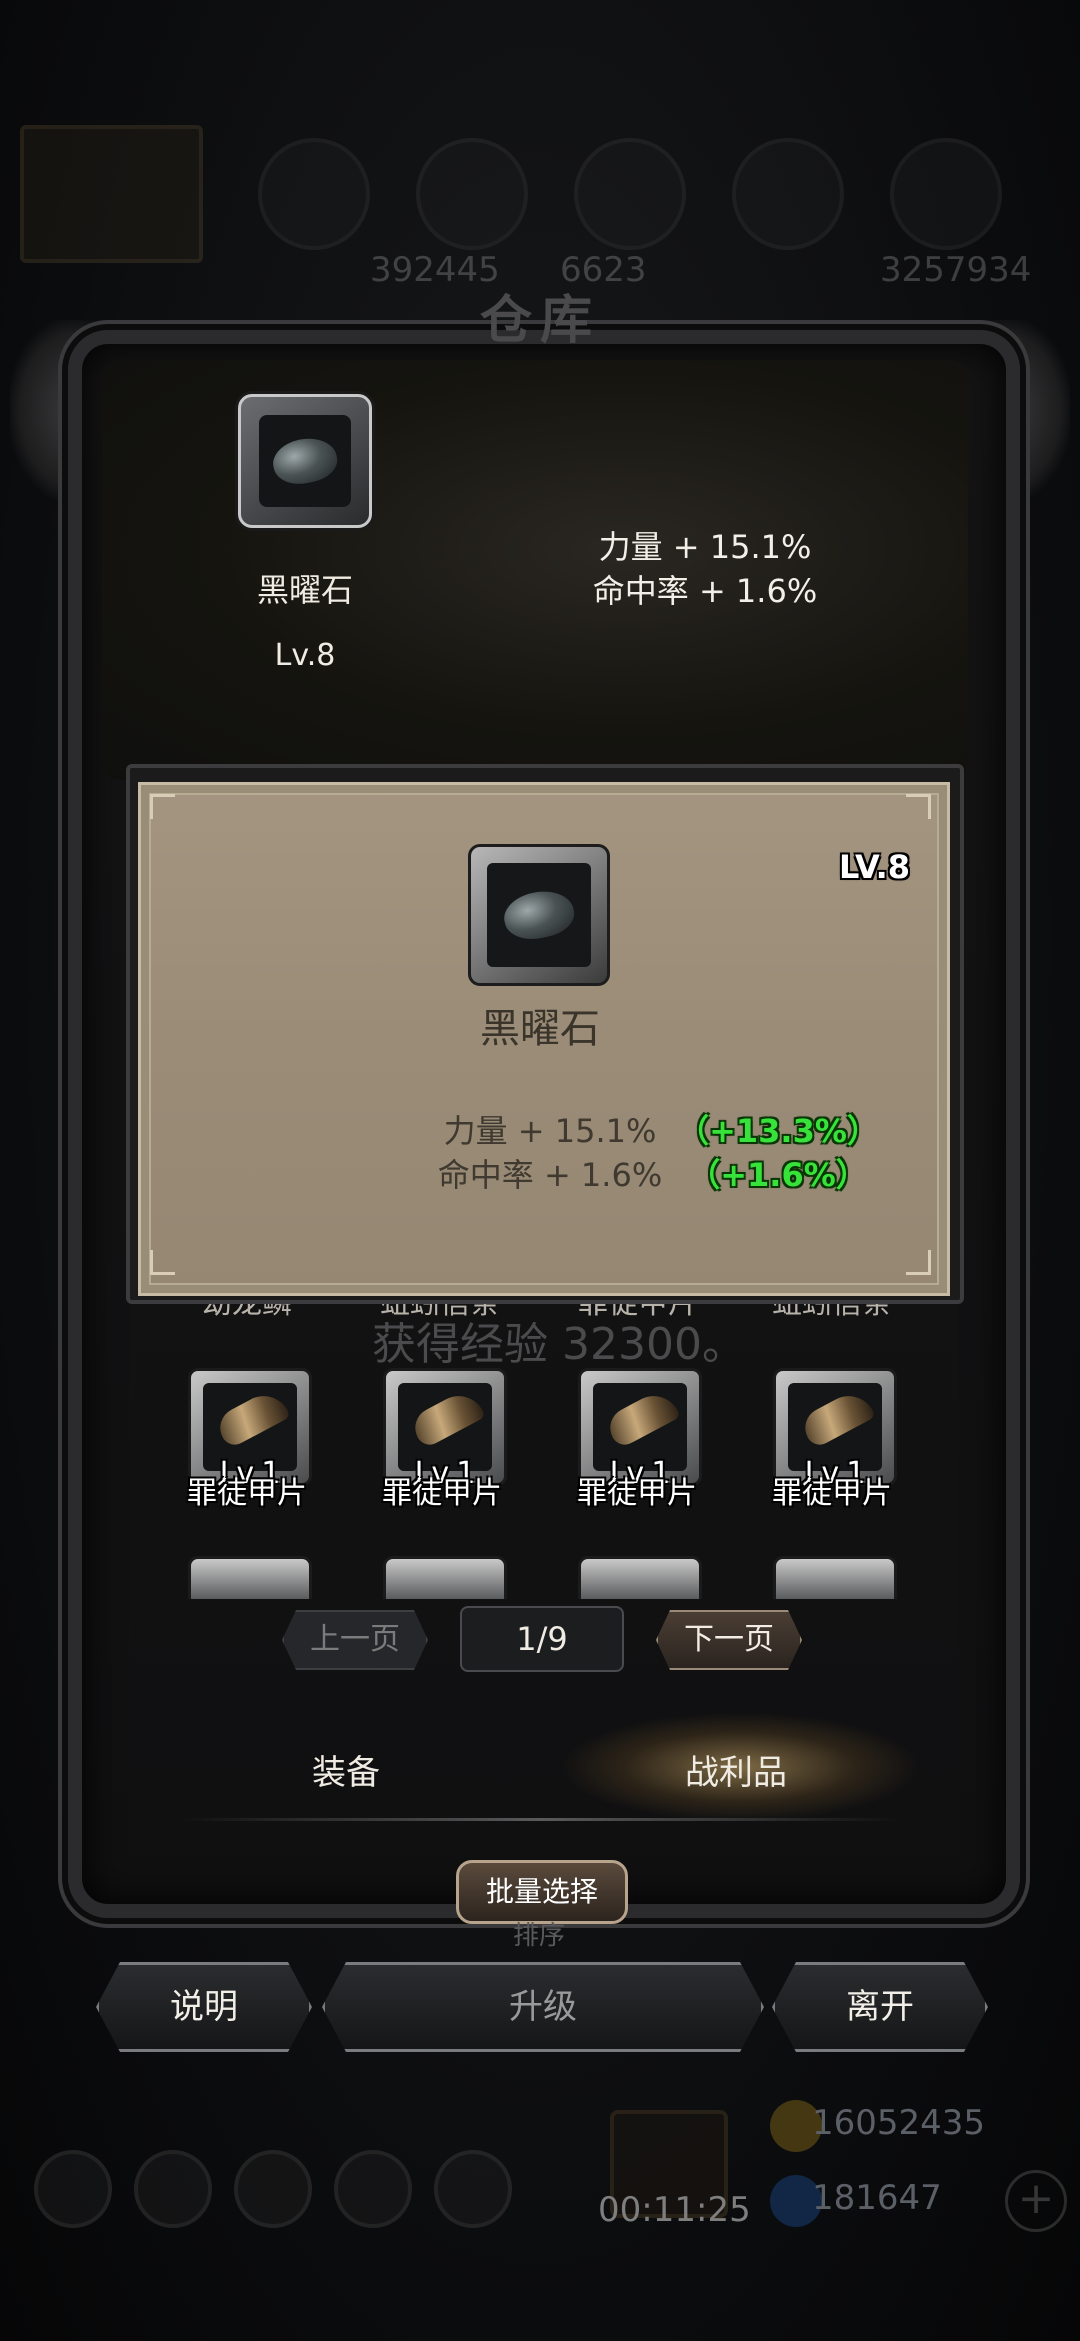  Describe the element at coordinates (778, 1175) in the screenshot. I see `tooltip-bonus-accuracy: （+1.6%）` at that location.